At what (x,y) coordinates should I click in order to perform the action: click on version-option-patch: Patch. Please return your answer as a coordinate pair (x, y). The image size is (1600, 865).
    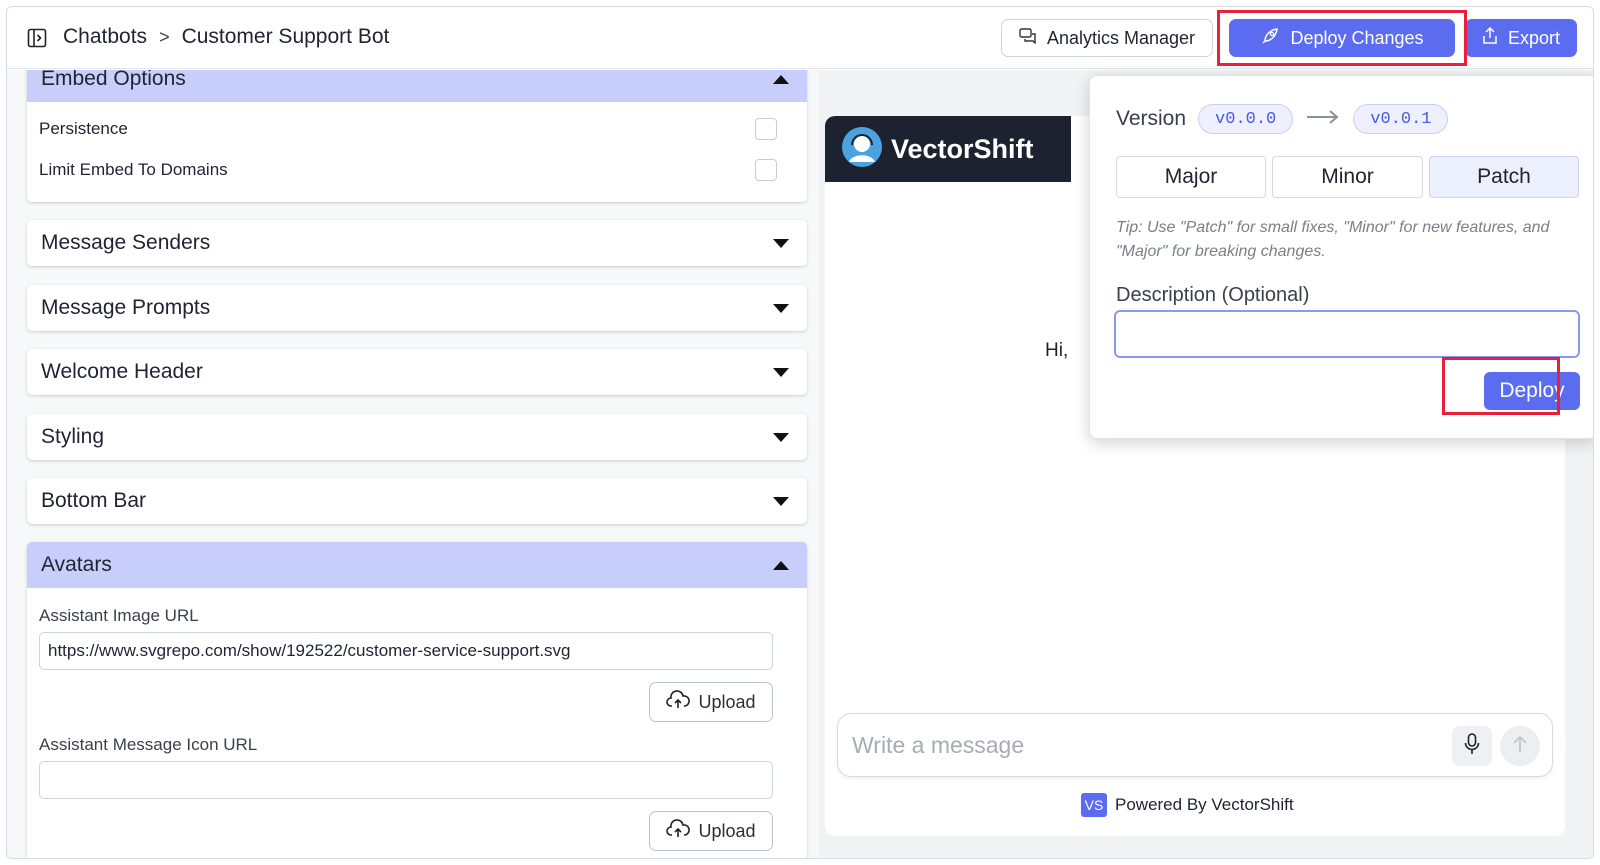
    Looking at the image, I should click on (1504, 177).